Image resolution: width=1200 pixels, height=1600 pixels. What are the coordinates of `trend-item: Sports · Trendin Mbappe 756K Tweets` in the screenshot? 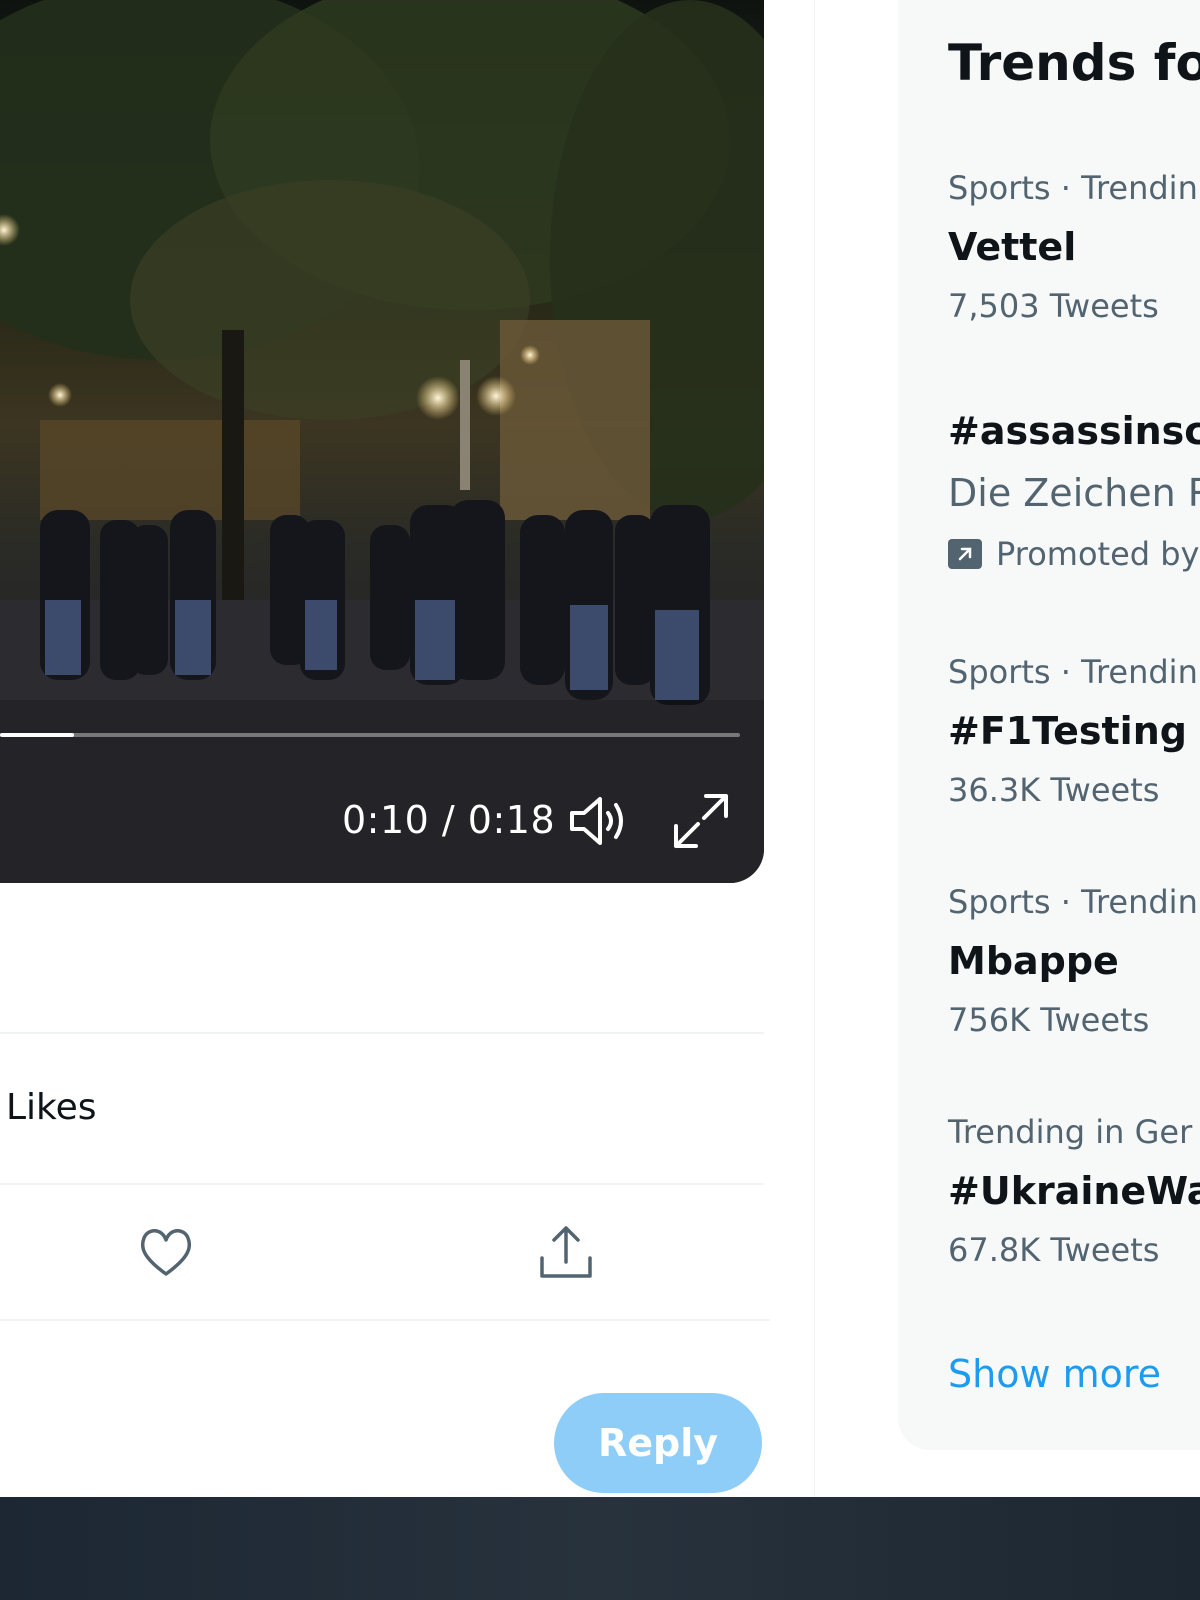 It's located at (1074, 961).